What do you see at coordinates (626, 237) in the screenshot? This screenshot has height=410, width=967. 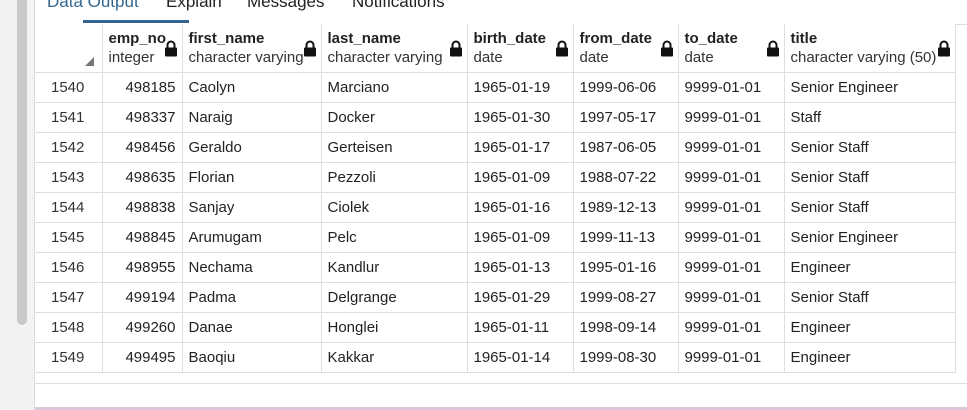 I see `cell-from-date: 1999-11-13` at bounding box center [626, 237].